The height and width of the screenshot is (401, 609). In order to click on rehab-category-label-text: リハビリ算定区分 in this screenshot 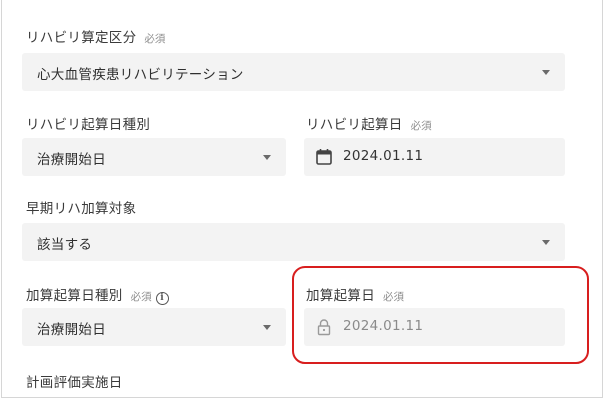, I will do `click(81, 38)`.